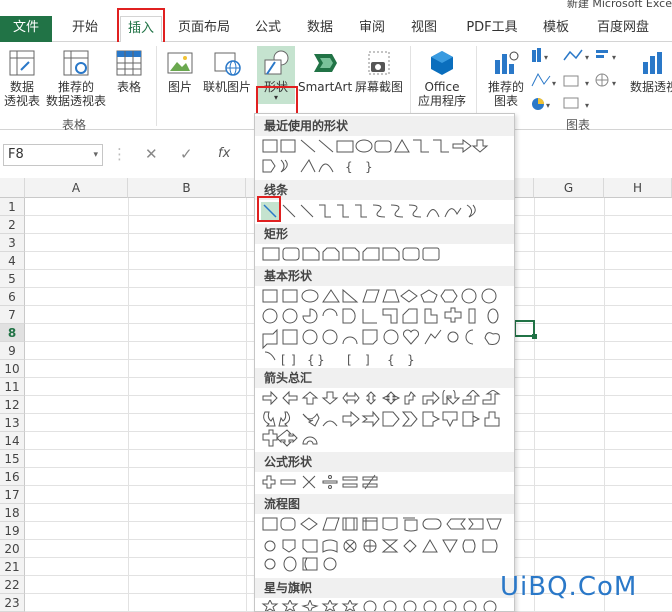 The image size is (672, 612). Describe the element at coordinates (320, 29) in the screenshot. I see `tab-data: 数据` at that location.